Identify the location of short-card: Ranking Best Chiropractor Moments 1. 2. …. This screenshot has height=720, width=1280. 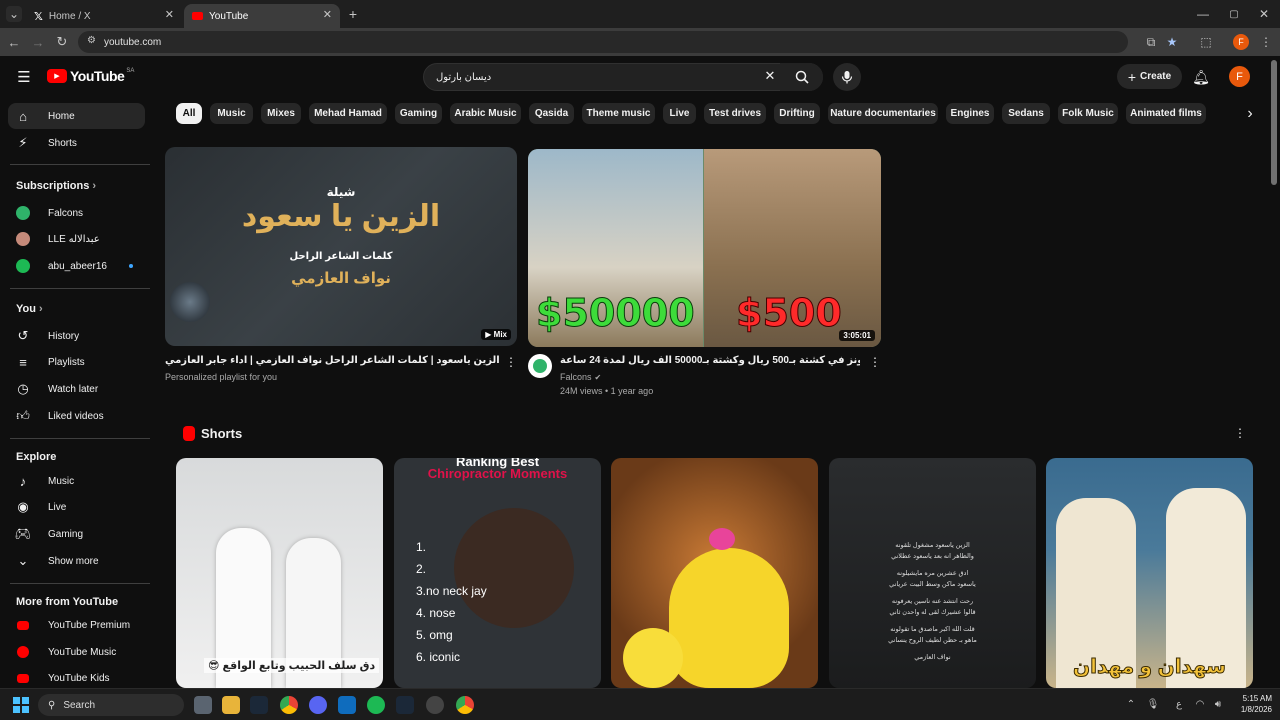
(497, 573).